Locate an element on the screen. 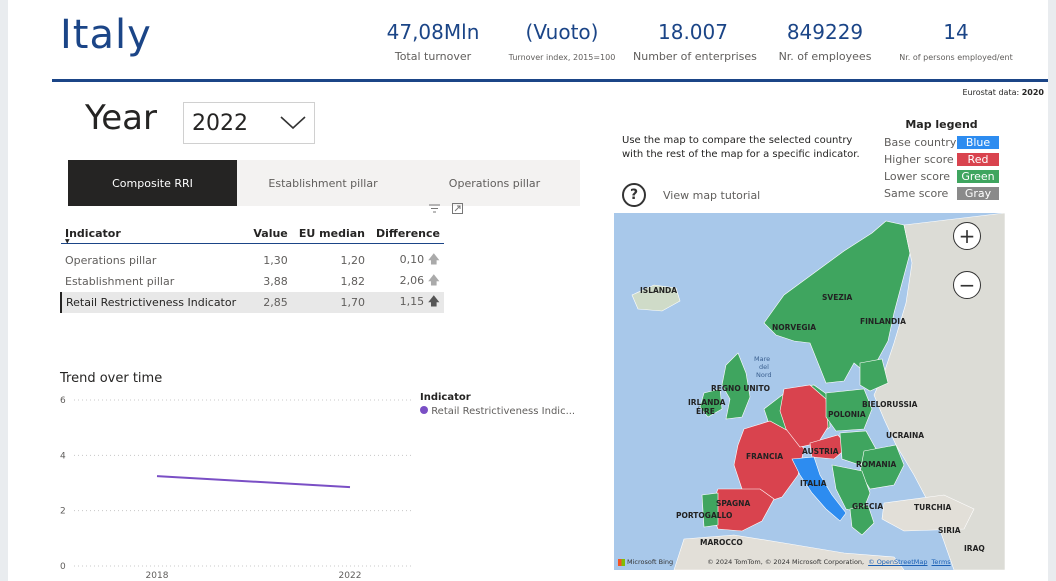  cell-indicator: Operations pillar is located at coordinates (111, 260).